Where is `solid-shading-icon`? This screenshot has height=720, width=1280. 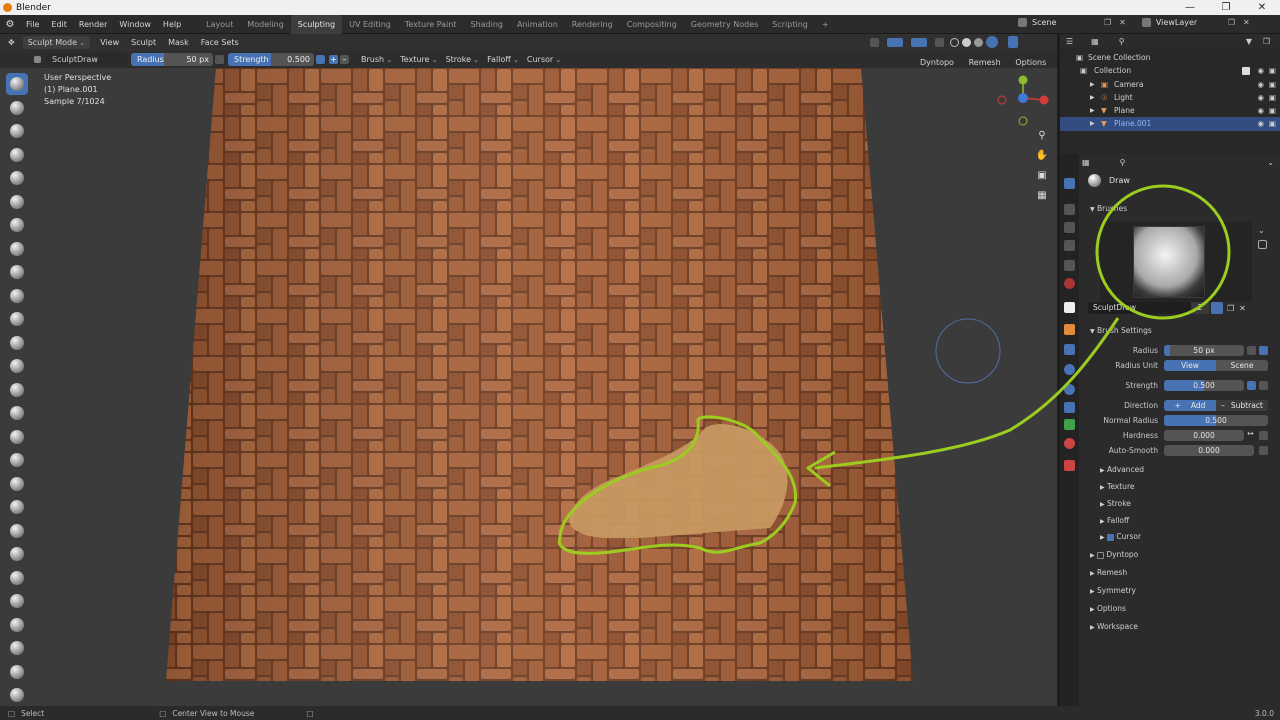 solid-shading-icon is located at coordinates (966, 42).